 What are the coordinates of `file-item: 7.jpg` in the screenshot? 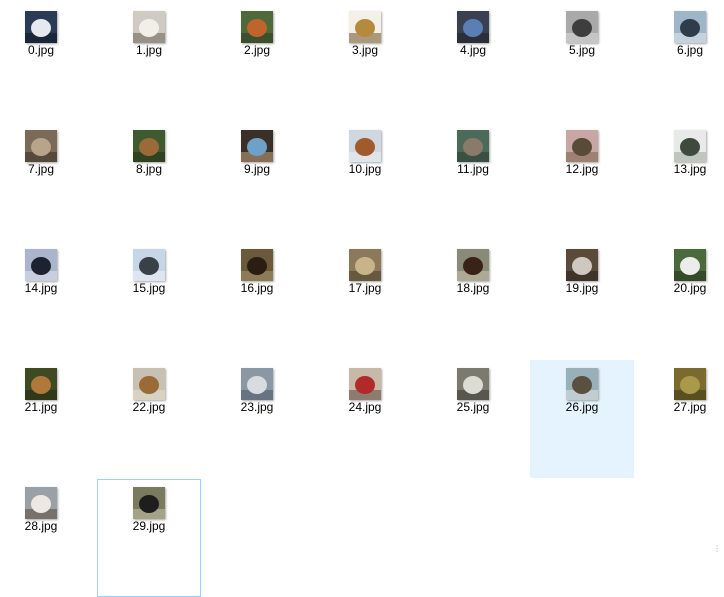 It's located at (46, 181).